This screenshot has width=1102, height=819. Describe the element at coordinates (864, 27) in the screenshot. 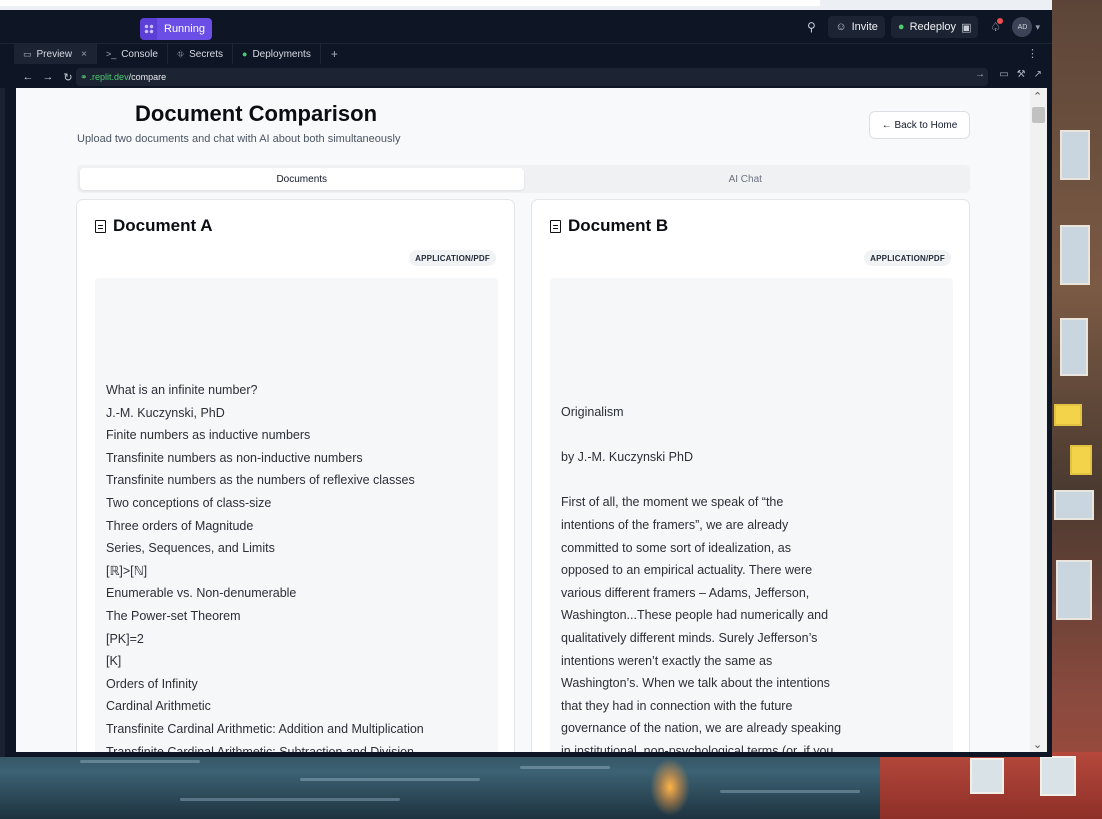

I see `invite-label: Invite` at that location.